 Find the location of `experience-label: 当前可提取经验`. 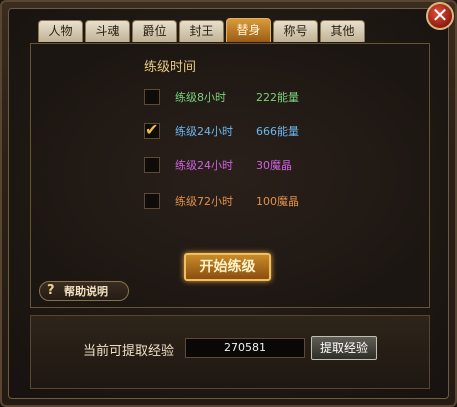

experience-label: 当前可提取经验 is located at coordinates (129, 351).